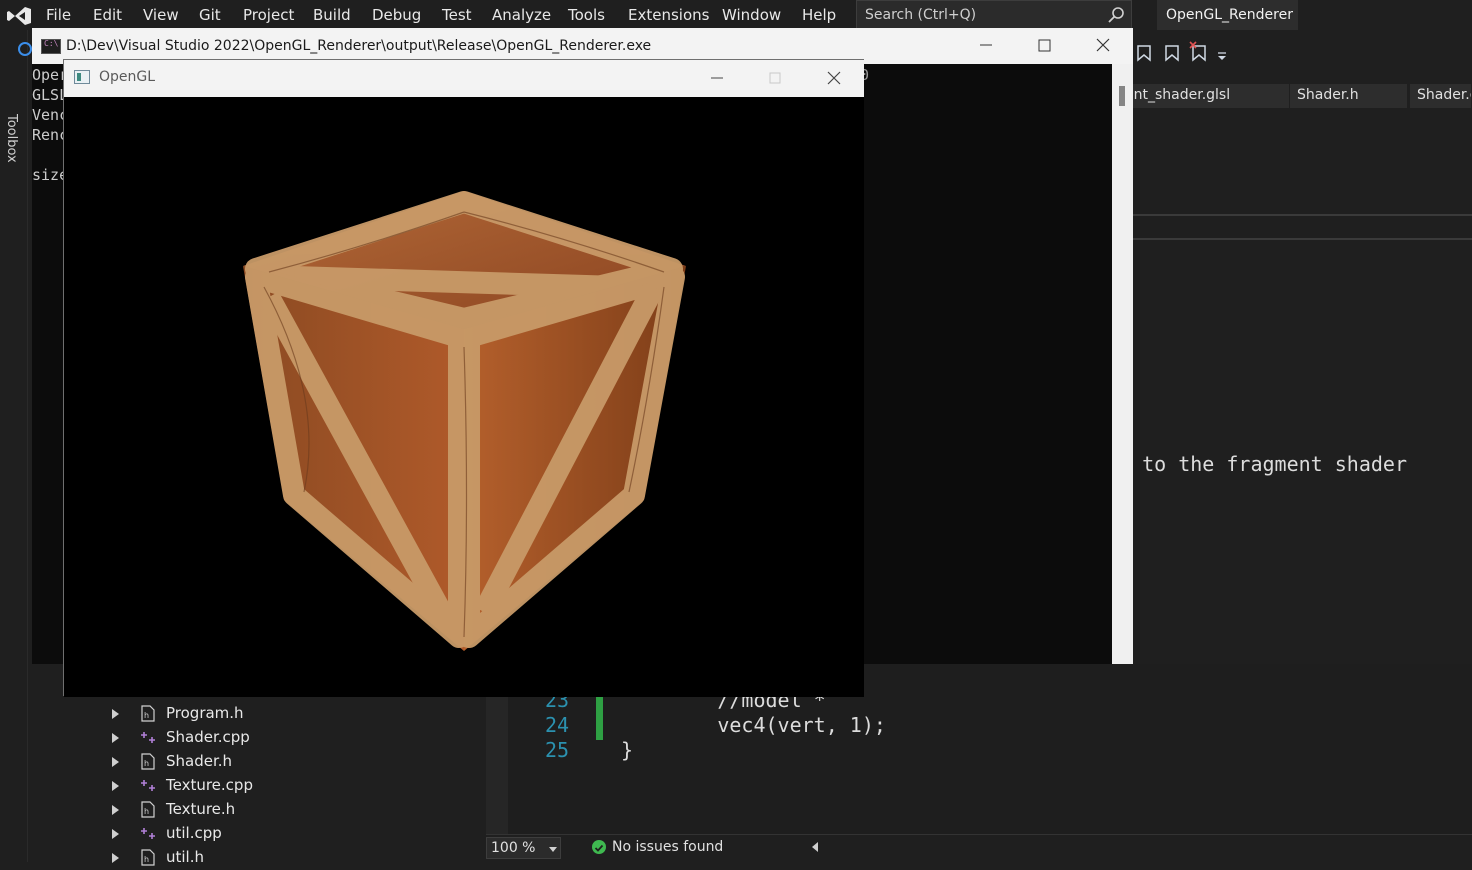 The height and width of the screenshot is (870, 1472). I want to click on solution-item-label: Shader.cpp, so click(208, 737).